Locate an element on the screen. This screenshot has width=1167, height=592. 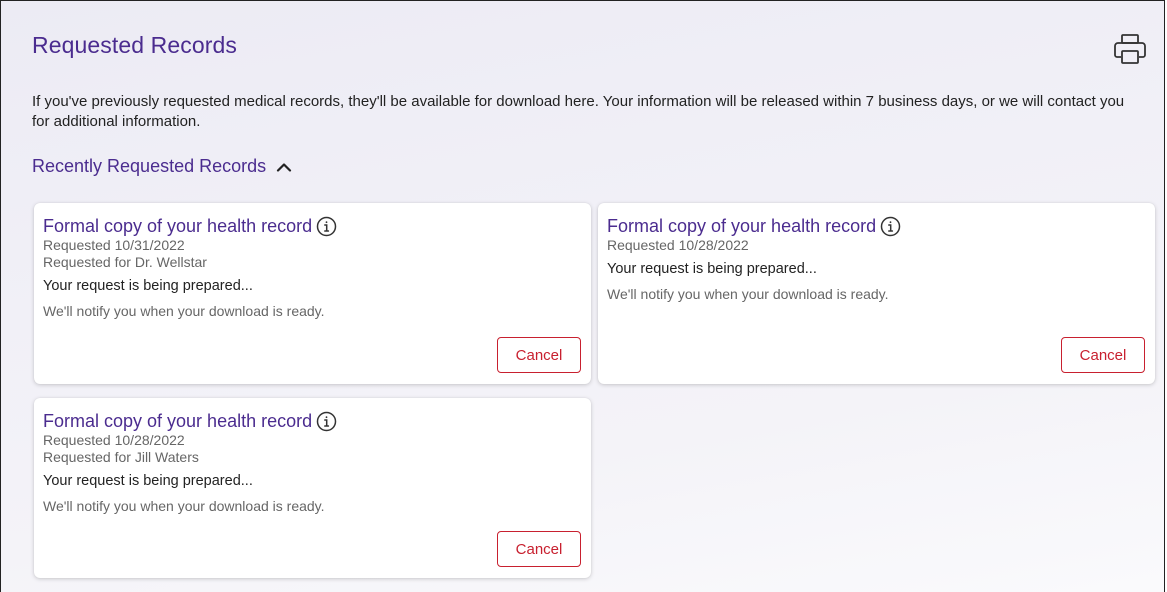
recently-requested-toggle: Recently Requested Records is located at coordinates (162, 166).